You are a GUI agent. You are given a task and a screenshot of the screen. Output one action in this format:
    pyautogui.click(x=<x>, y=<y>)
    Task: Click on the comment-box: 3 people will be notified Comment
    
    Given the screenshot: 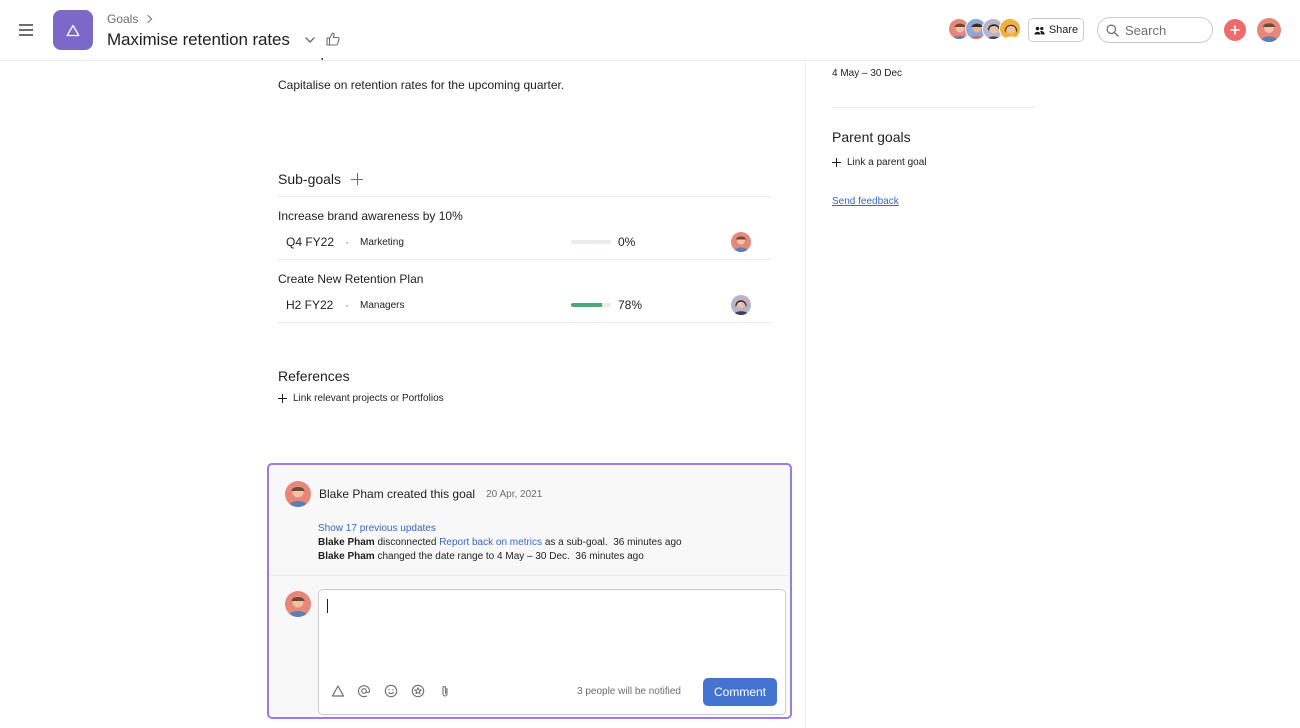 What is the action you would take?
    pyautogui.click(x=552, y=652)
    